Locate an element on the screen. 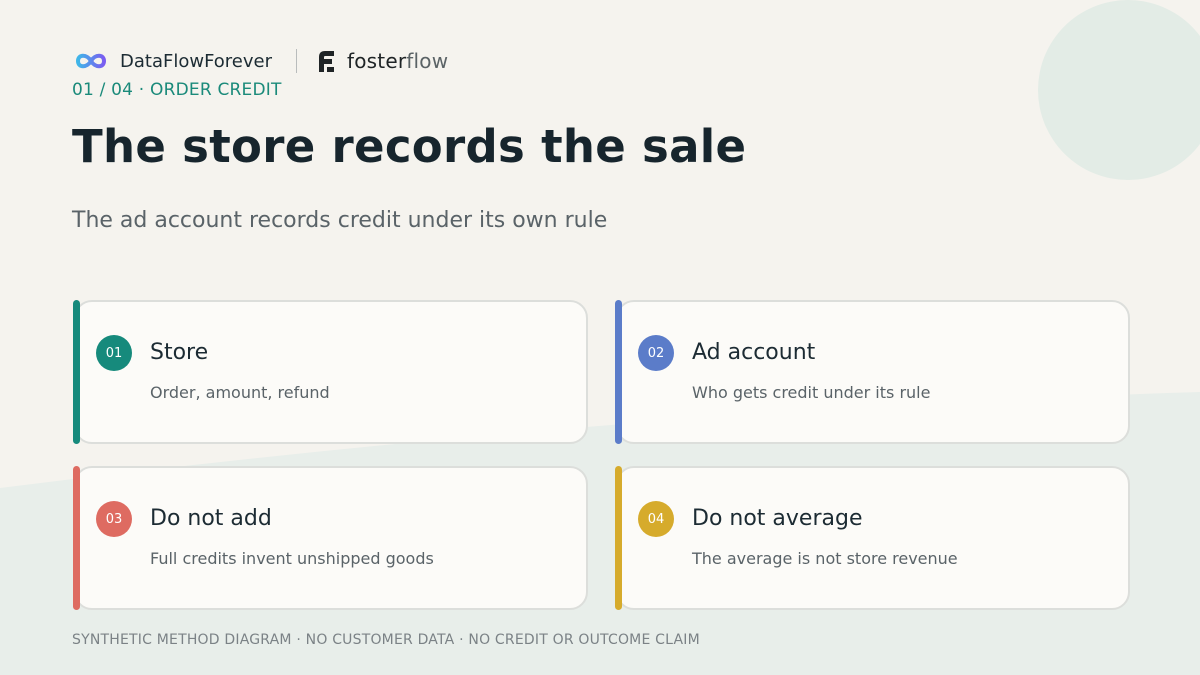 This screenshot has width=1200, height=675. card-description: Who gets credit under its rule is located at coordinates (811, 392).